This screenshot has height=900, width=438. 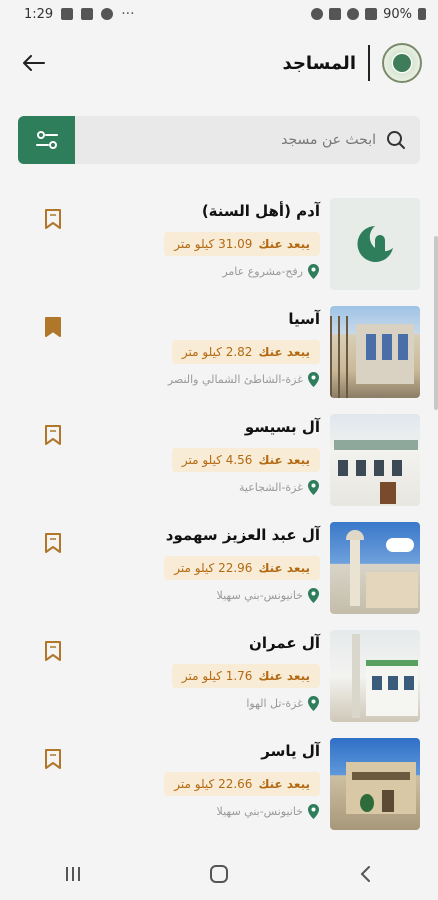 I want to click on more-notifications-icon: ···, so click(x=128, y=14).